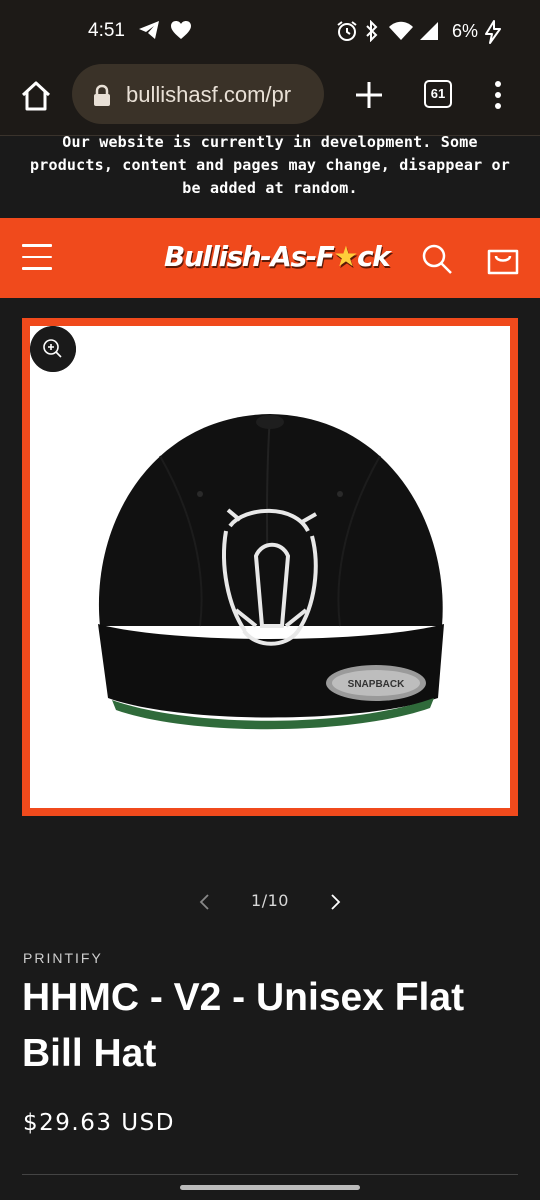 The height and width of the screenshot is (1200, 540). I want to click on slide-counter: 1/10, so click(270, 900).